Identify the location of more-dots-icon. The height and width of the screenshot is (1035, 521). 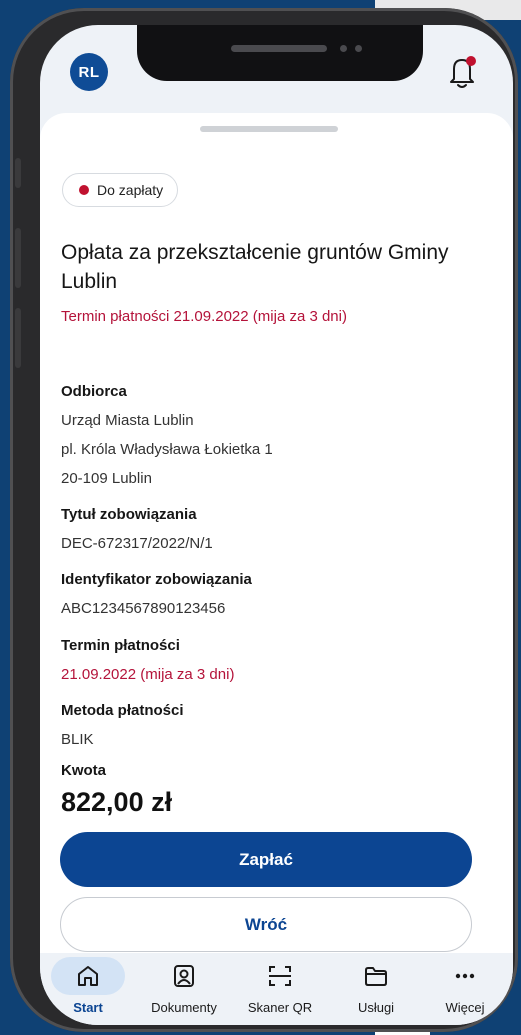
(465, 976).